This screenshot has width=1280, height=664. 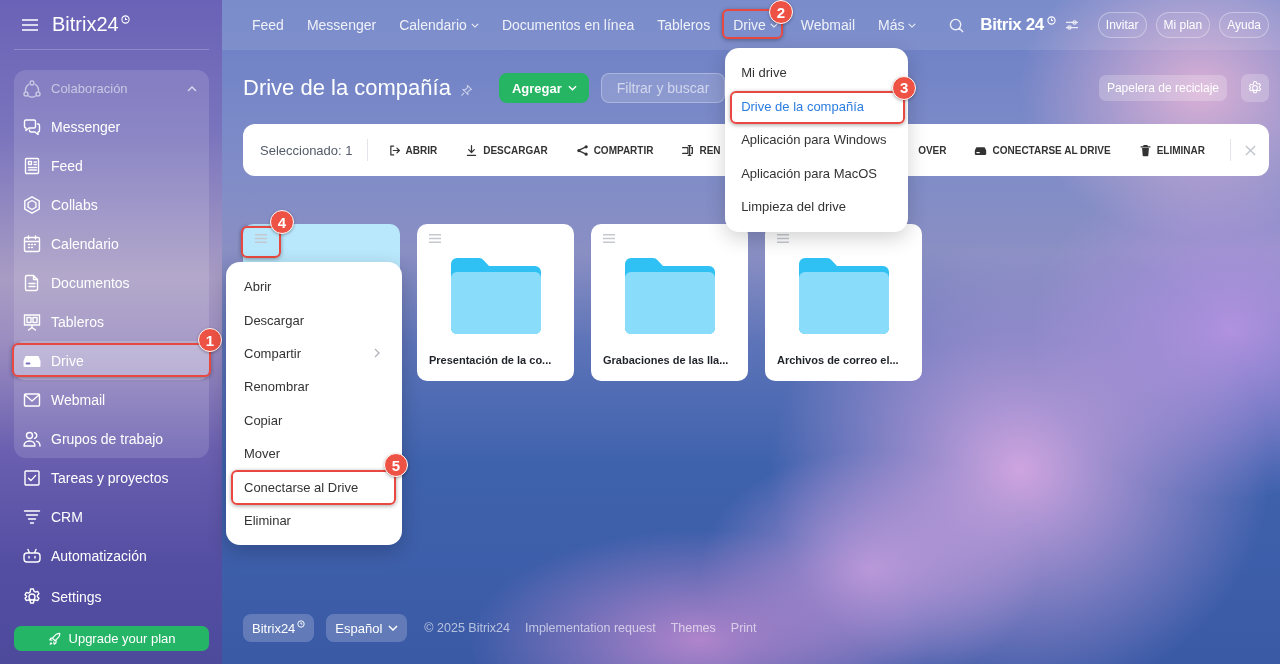 What do you see at coordinates (260, 520) in the screenshot?
I see `menu-item: Eliminar` at bounding box center [260, 520].